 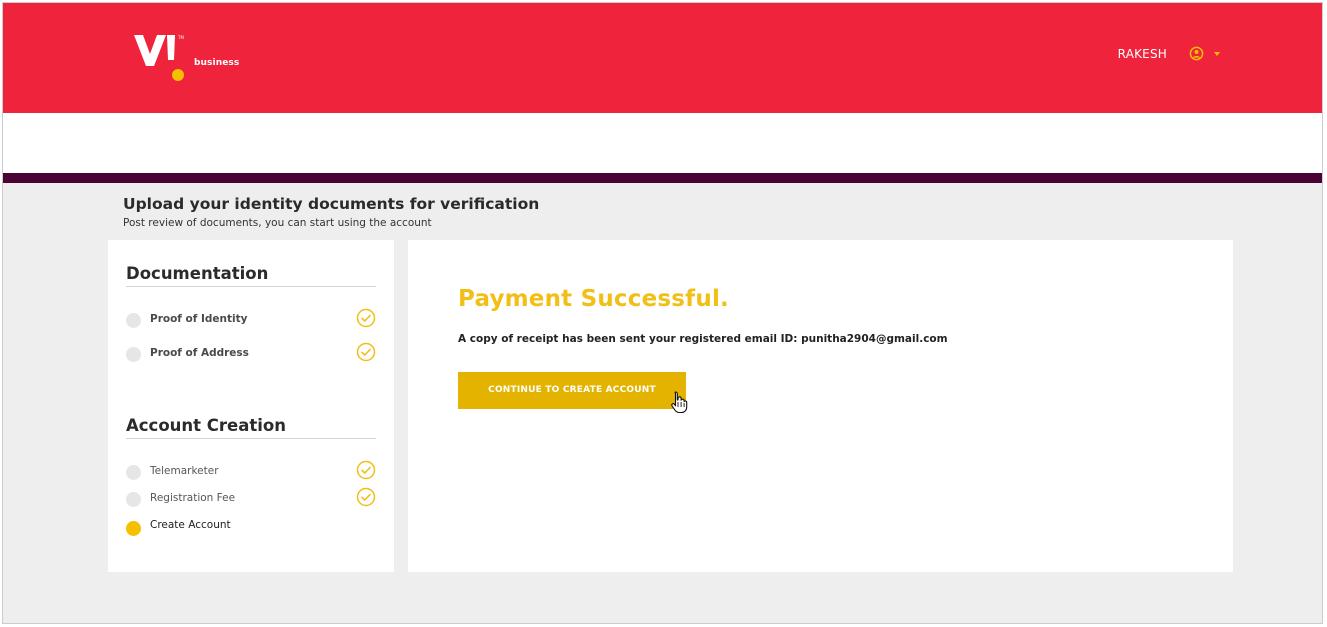 I want to click on step-proof-of-identity: Proof of Identity, so click(x=251, y=319).